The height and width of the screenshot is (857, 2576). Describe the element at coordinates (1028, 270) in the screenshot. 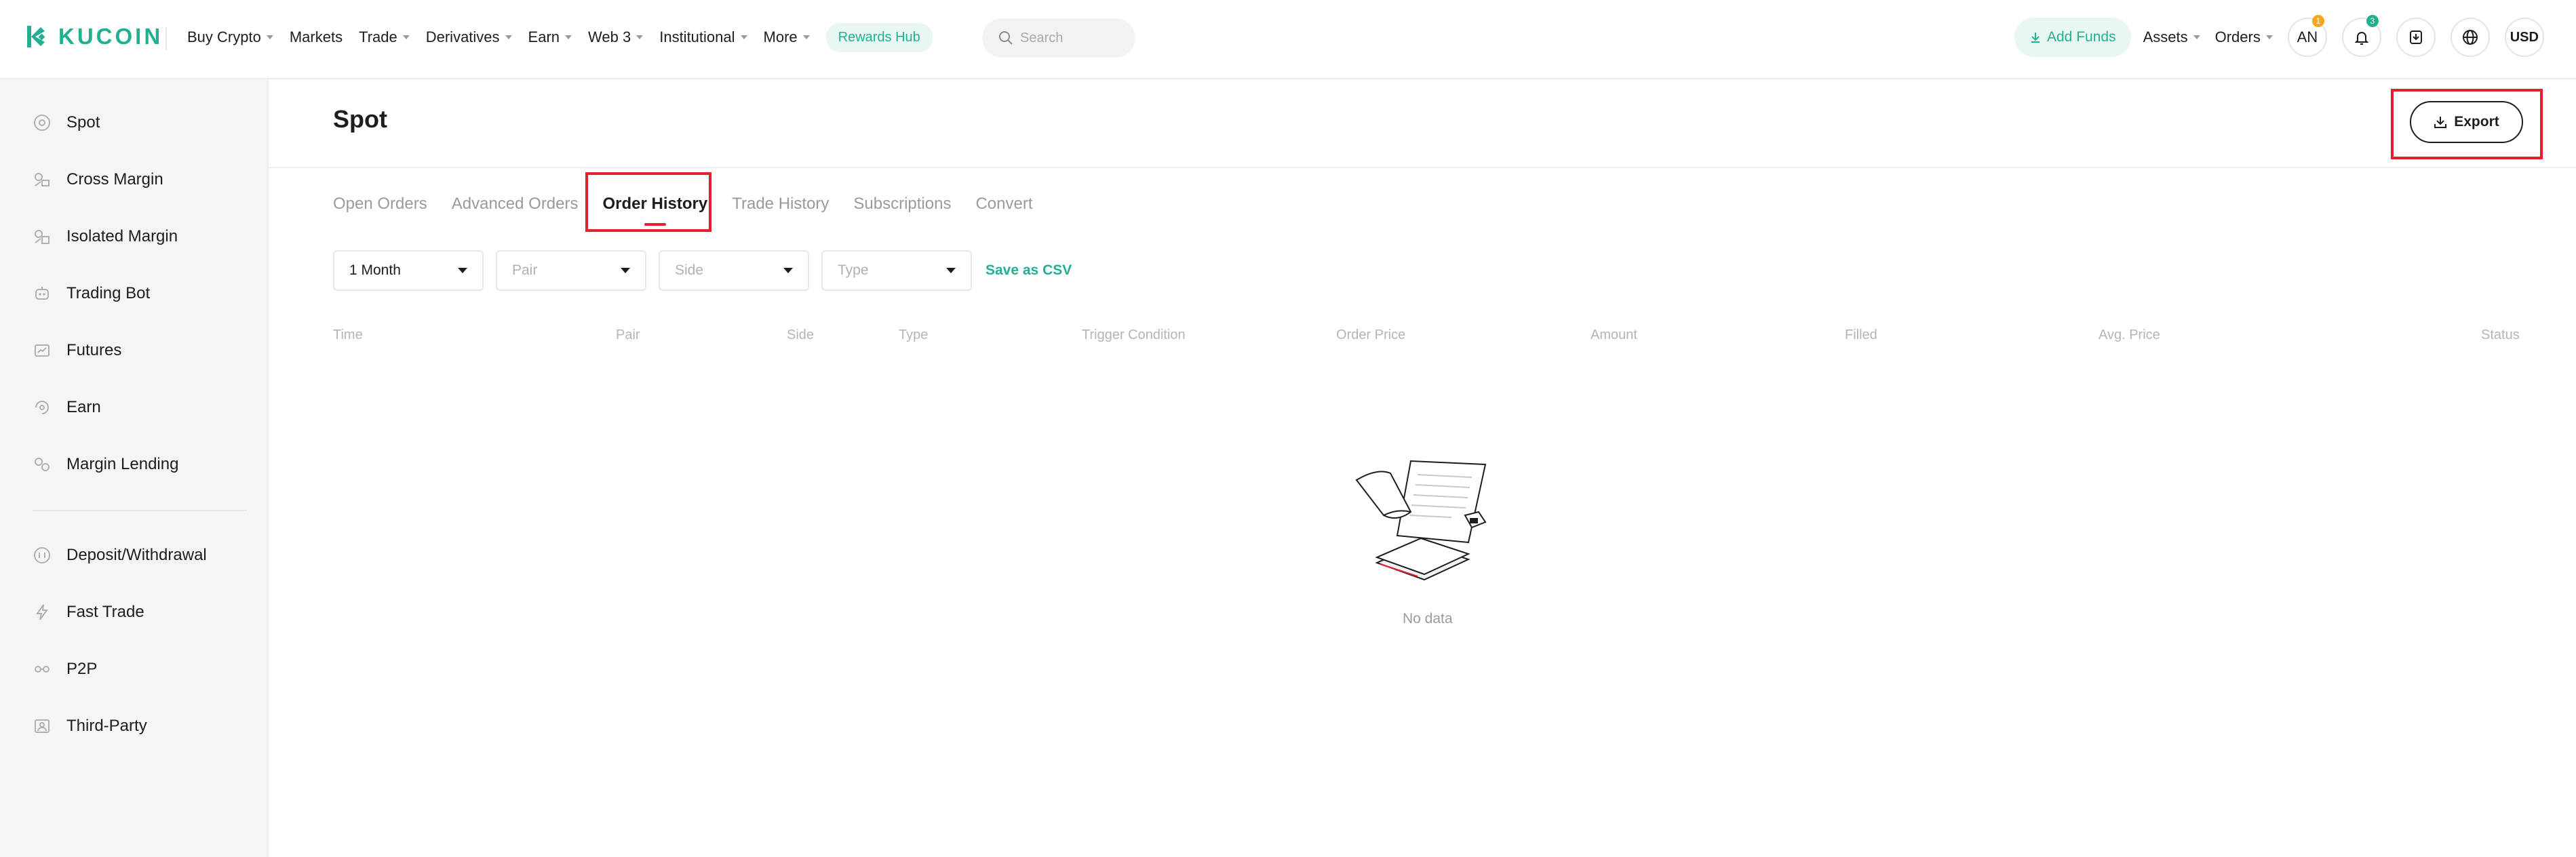

I see `save-as-csv-link: Save as CSV` at that location.